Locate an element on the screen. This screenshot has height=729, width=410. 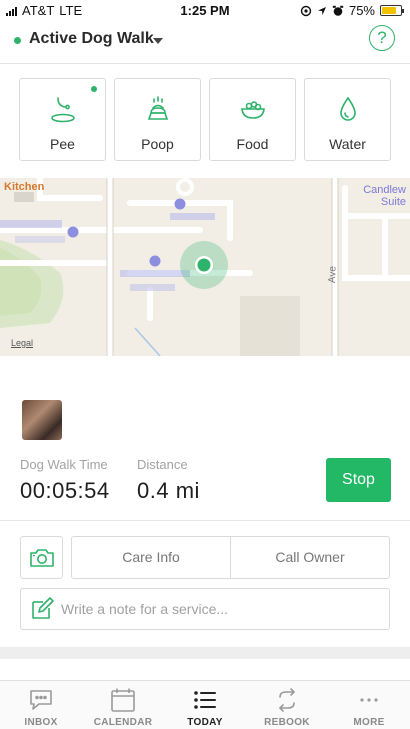
pencil-icon is located at coordinates (43, 608).